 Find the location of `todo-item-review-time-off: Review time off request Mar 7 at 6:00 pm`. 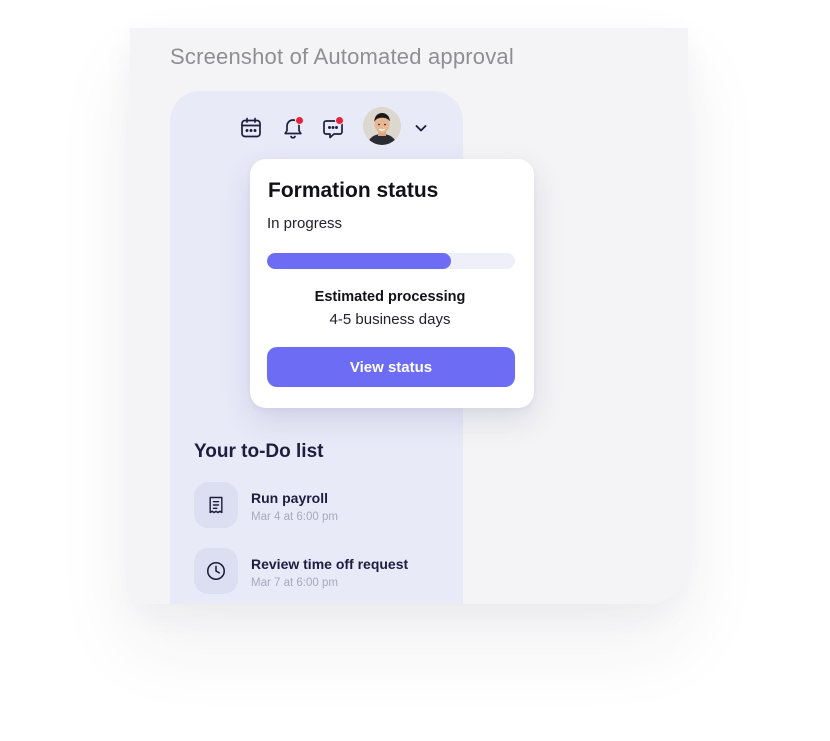

todo-item-review-time-off: Review time off request Mar 7 at 6:00 pm is located at coordinates (319, 572).